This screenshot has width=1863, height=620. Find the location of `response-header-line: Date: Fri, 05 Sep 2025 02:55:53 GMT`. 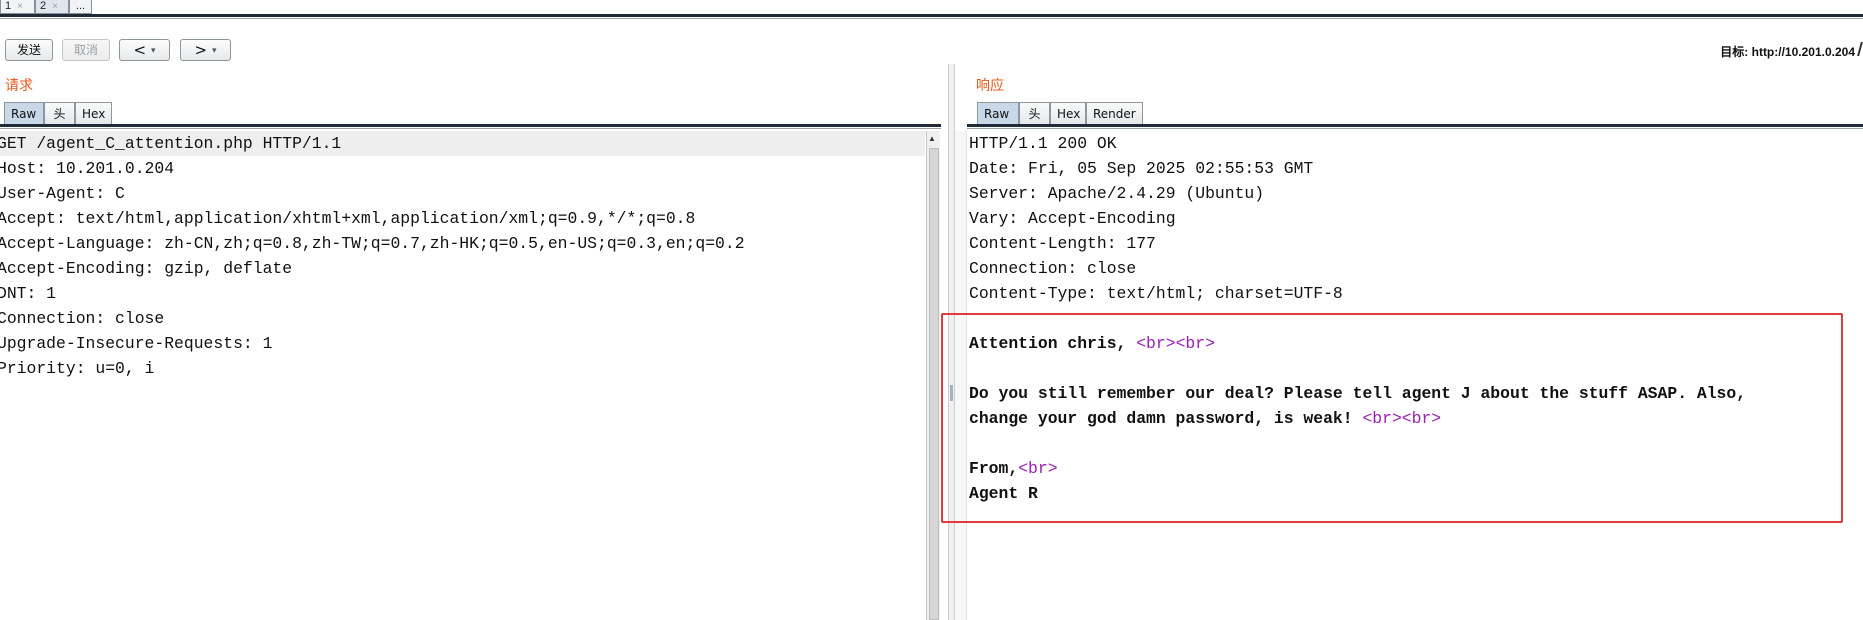

response-header-line: Date: Fri, 05 Sep 2025 02:55:53 GMT is located at coordinates (1141, 168).